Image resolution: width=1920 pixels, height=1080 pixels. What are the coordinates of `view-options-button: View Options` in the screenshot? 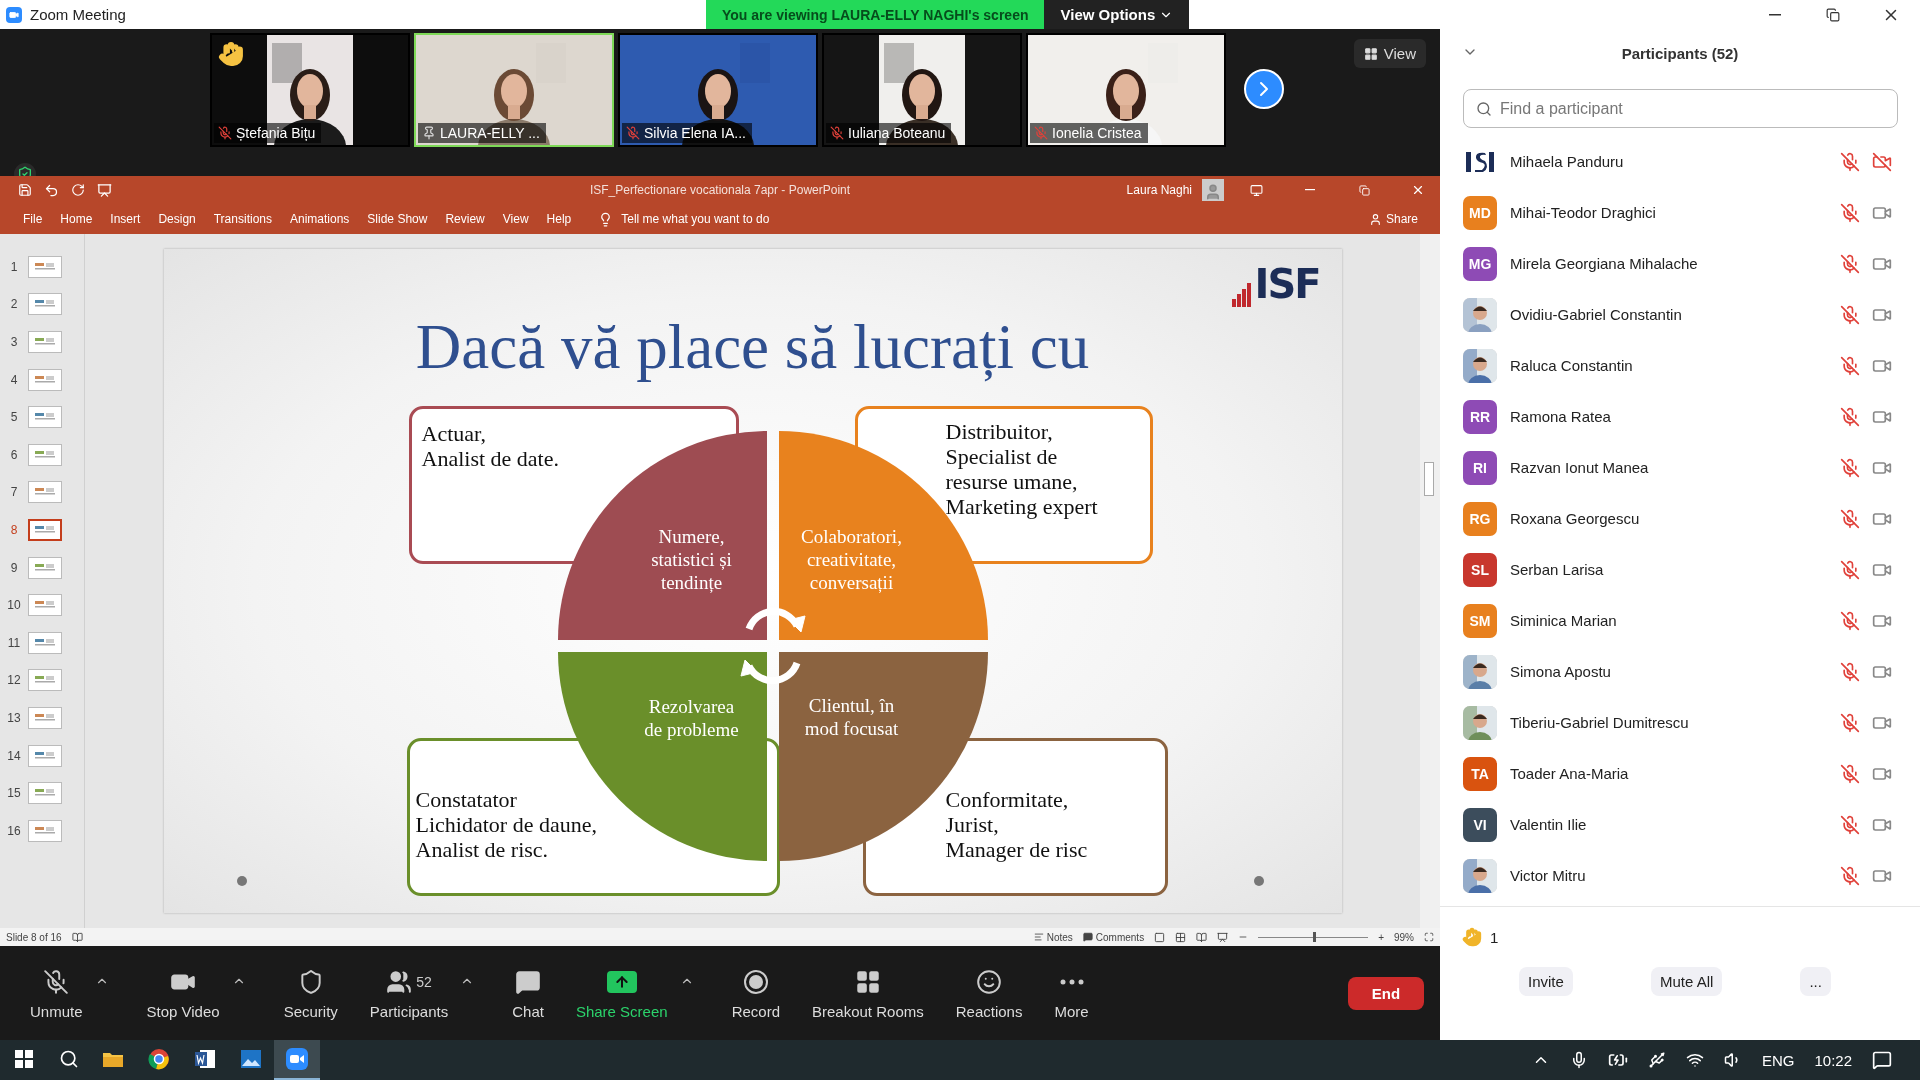 It's located at (1117, 14).